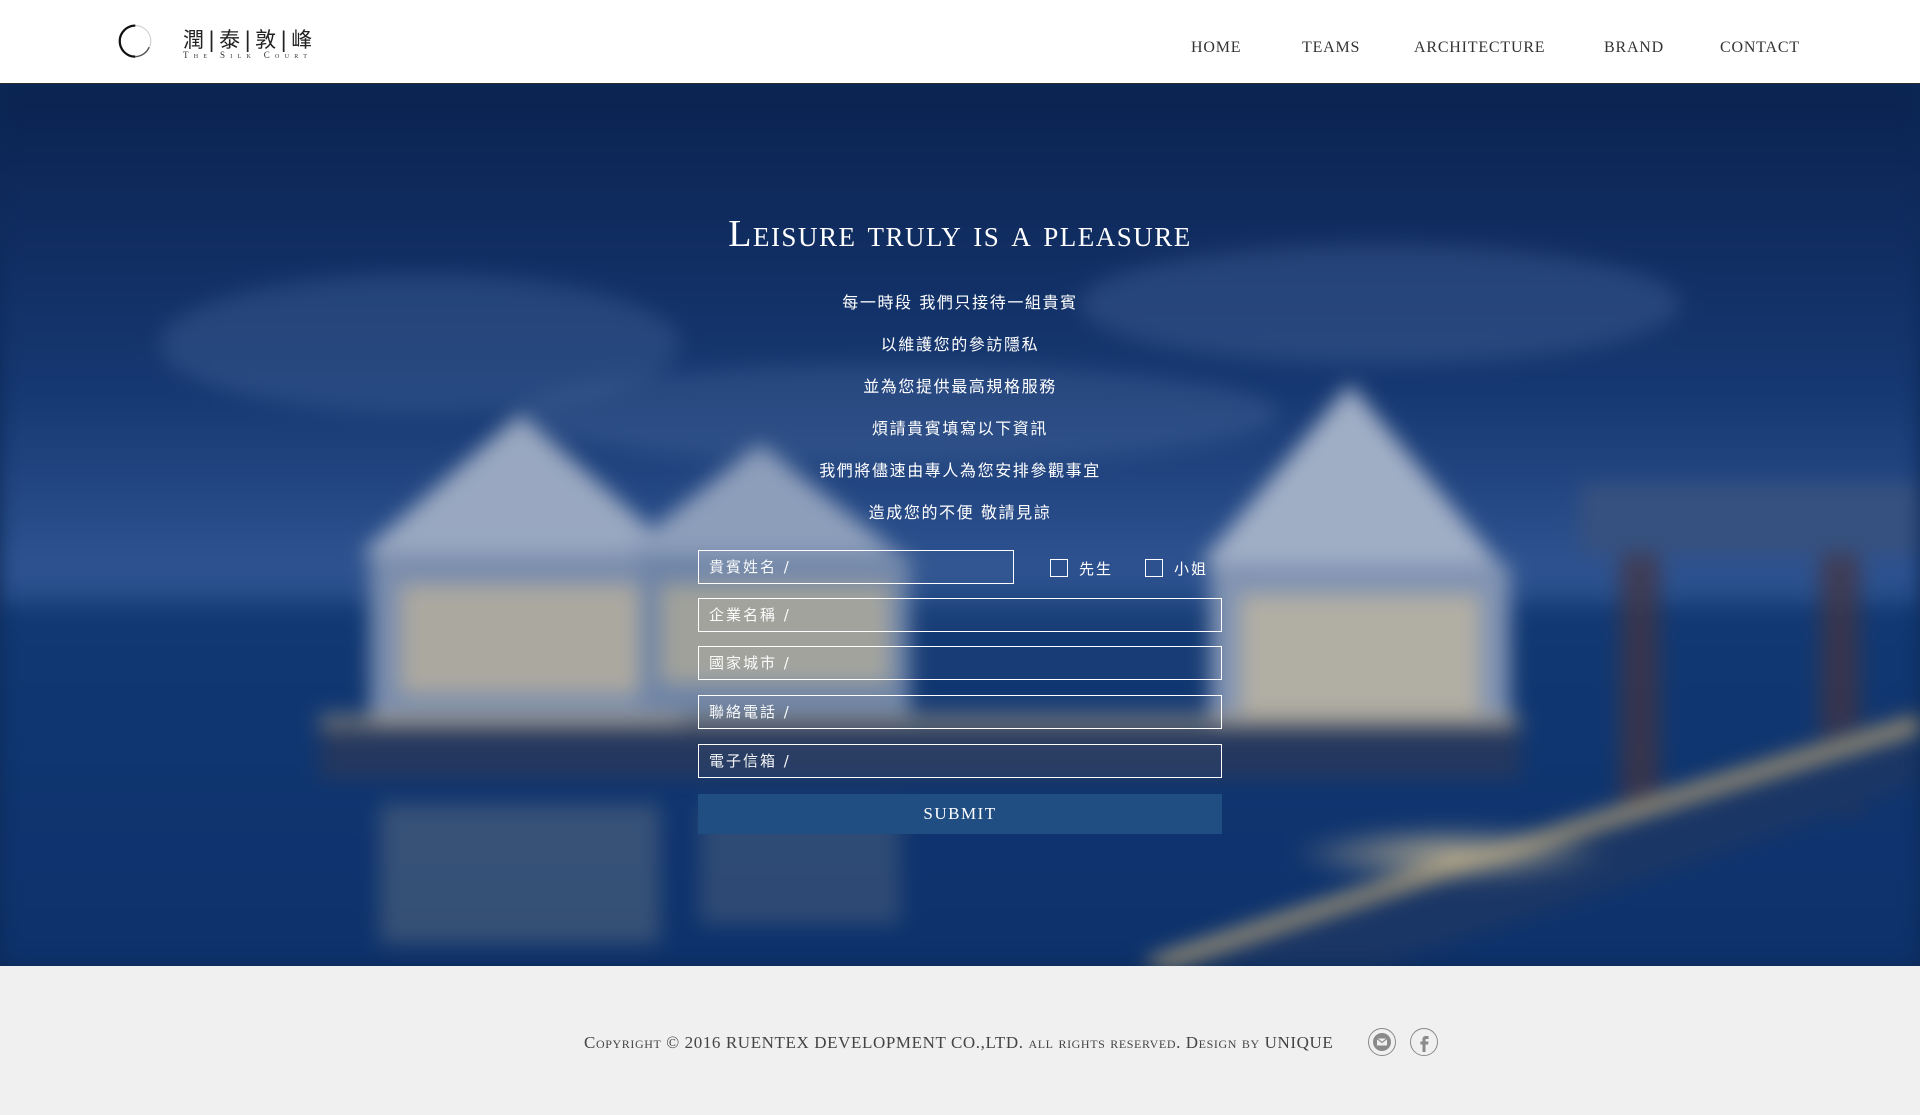 Image resolution: width=1920 pixels, height=1115 pixels. Describe the element at coordinates (960, 386) in the screenshot. I see `intro-line: 並為您提供最高規格服務` at that location.